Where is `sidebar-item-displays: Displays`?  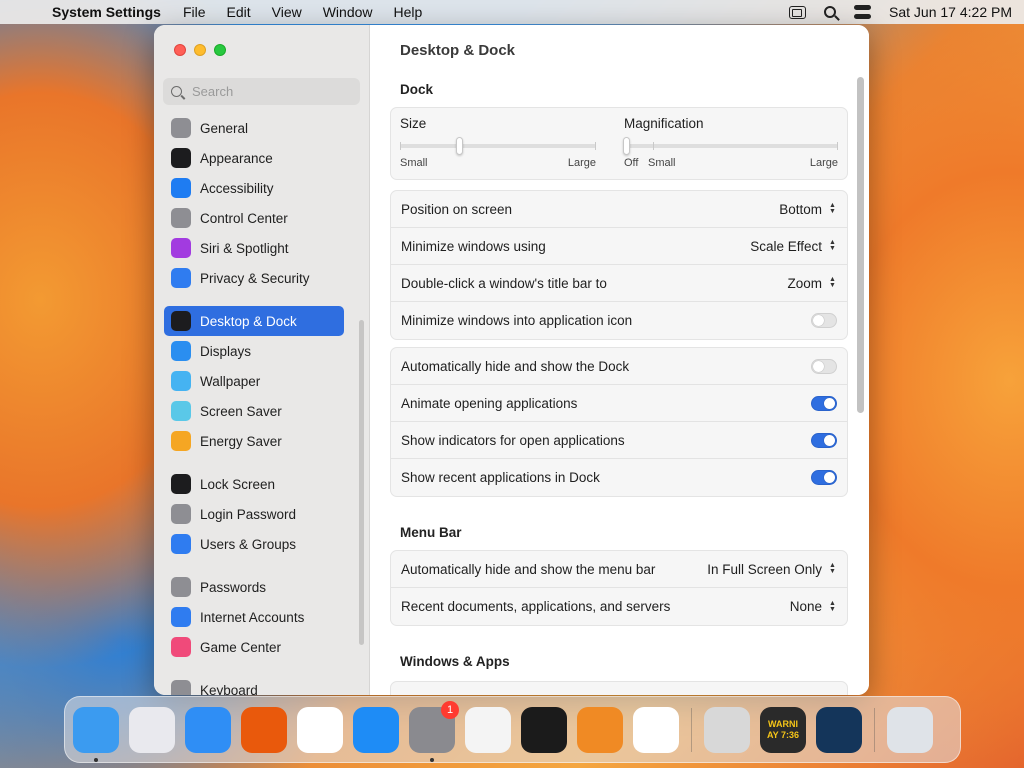
sidebar-item-displays: Displays is located at coordinates (254, 351).